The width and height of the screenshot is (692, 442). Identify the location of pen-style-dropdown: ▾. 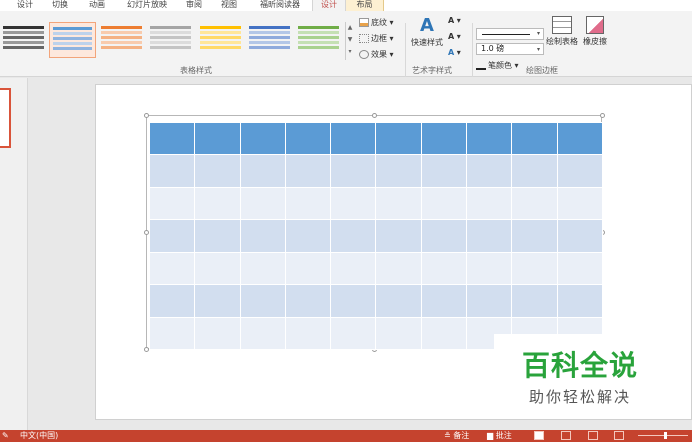
(510, 34).